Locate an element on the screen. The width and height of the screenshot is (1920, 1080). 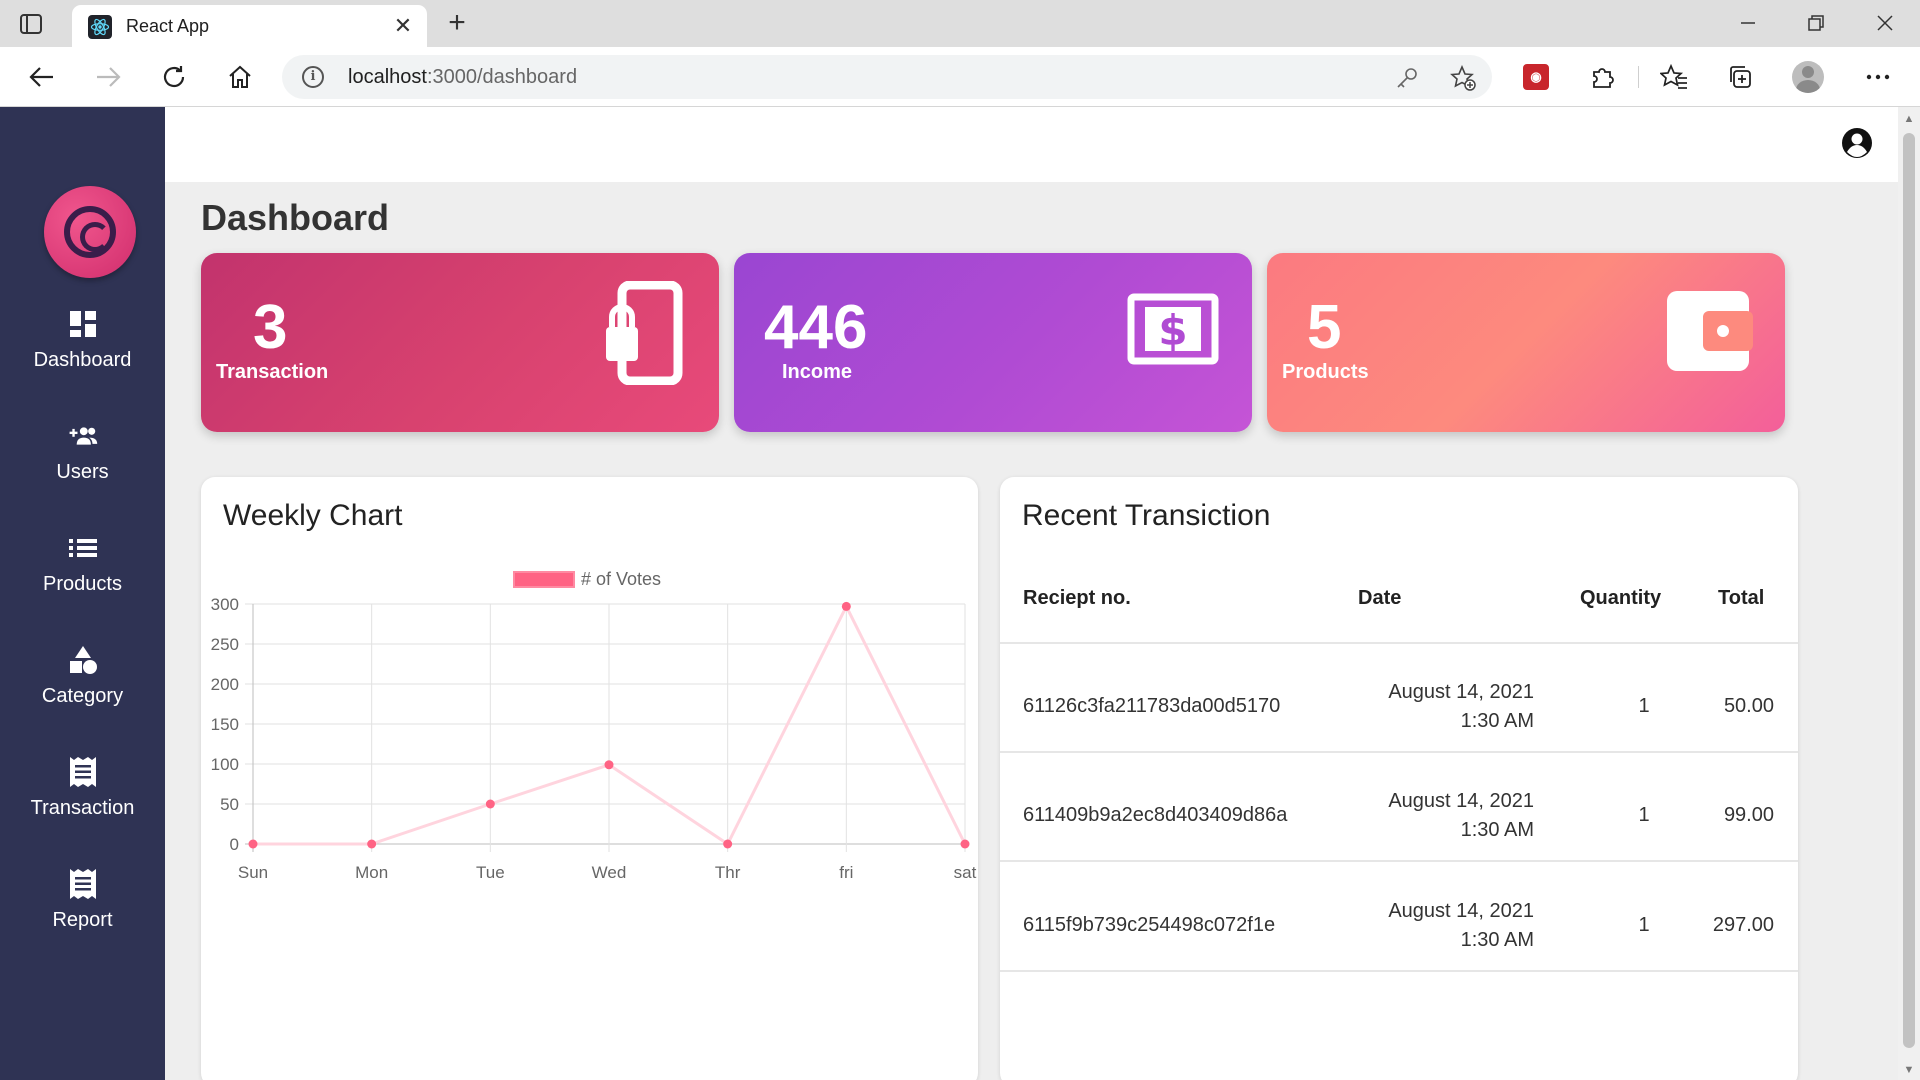
favorites-icon is located at coordinates (1674, 77).